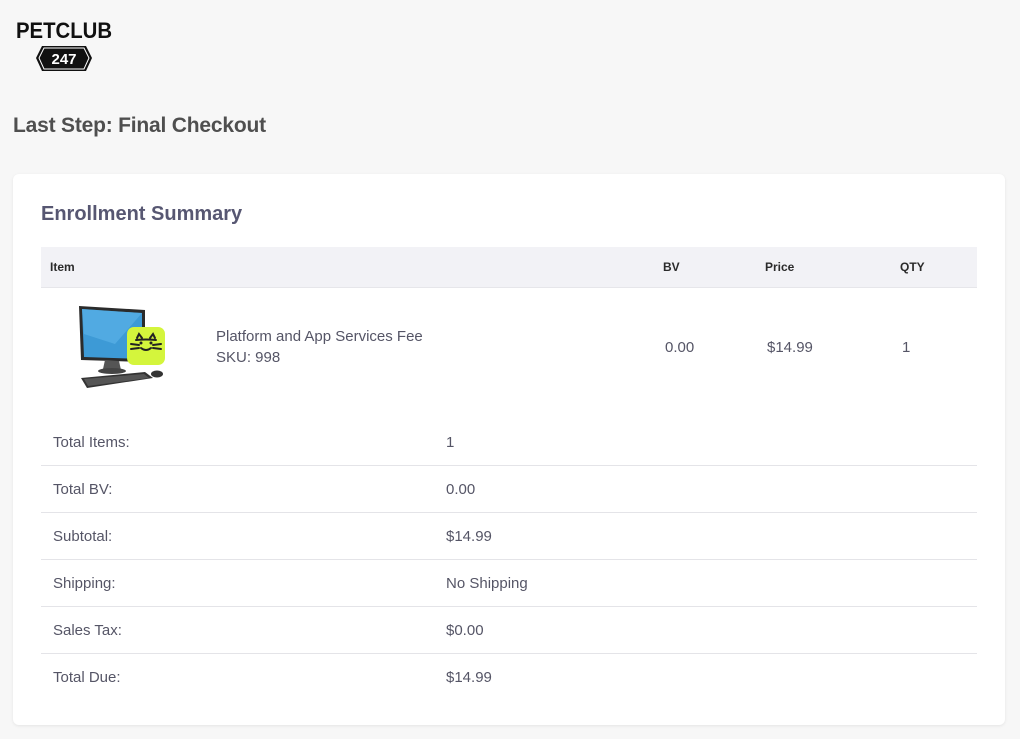 This screenshot has width=1020, height=739. I want to click on summary-title: Enrollment Summary, so click(142, 214).